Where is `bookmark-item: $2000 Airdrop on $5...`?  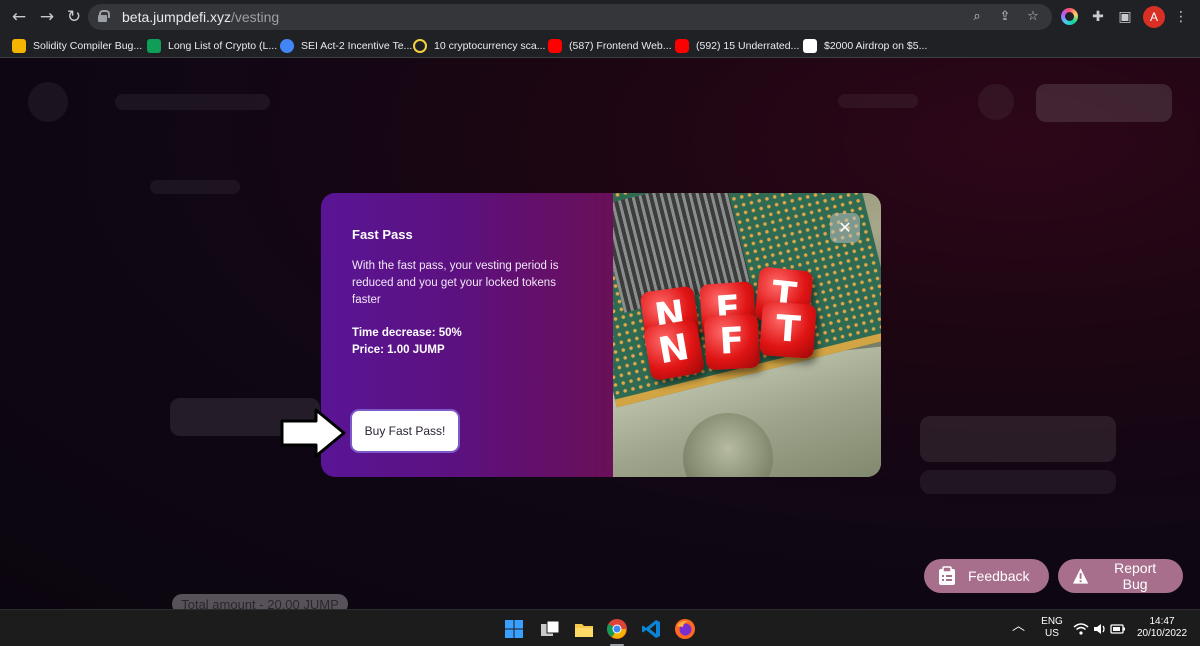 bookmark-item: $2000 Airdrop on $5... is located at coordinates (865, 46).